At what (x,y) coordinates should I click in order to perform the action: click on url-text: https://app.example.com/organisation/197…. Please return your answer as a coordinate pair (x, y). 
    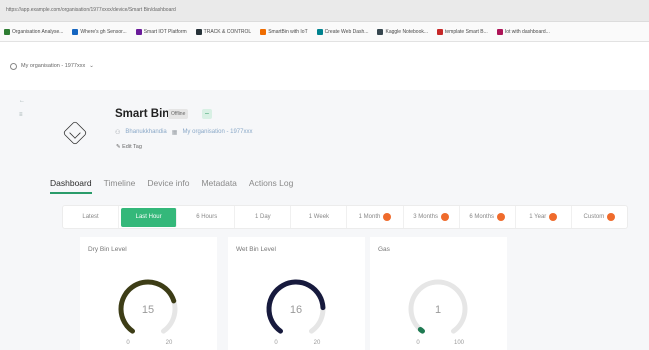
    Looking at the image, I should click on (91, 10).